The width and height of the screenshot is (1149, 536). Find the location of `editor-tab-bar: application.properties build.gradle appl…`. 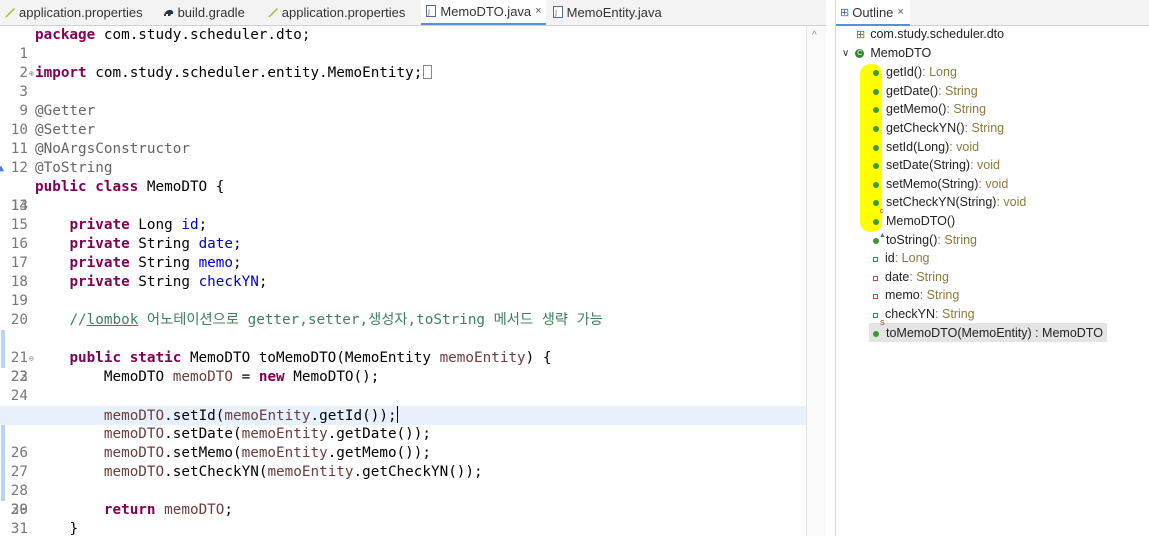

editor-tab-bar: application.properties build.gradle appl… is located at coordinates (413, 13).